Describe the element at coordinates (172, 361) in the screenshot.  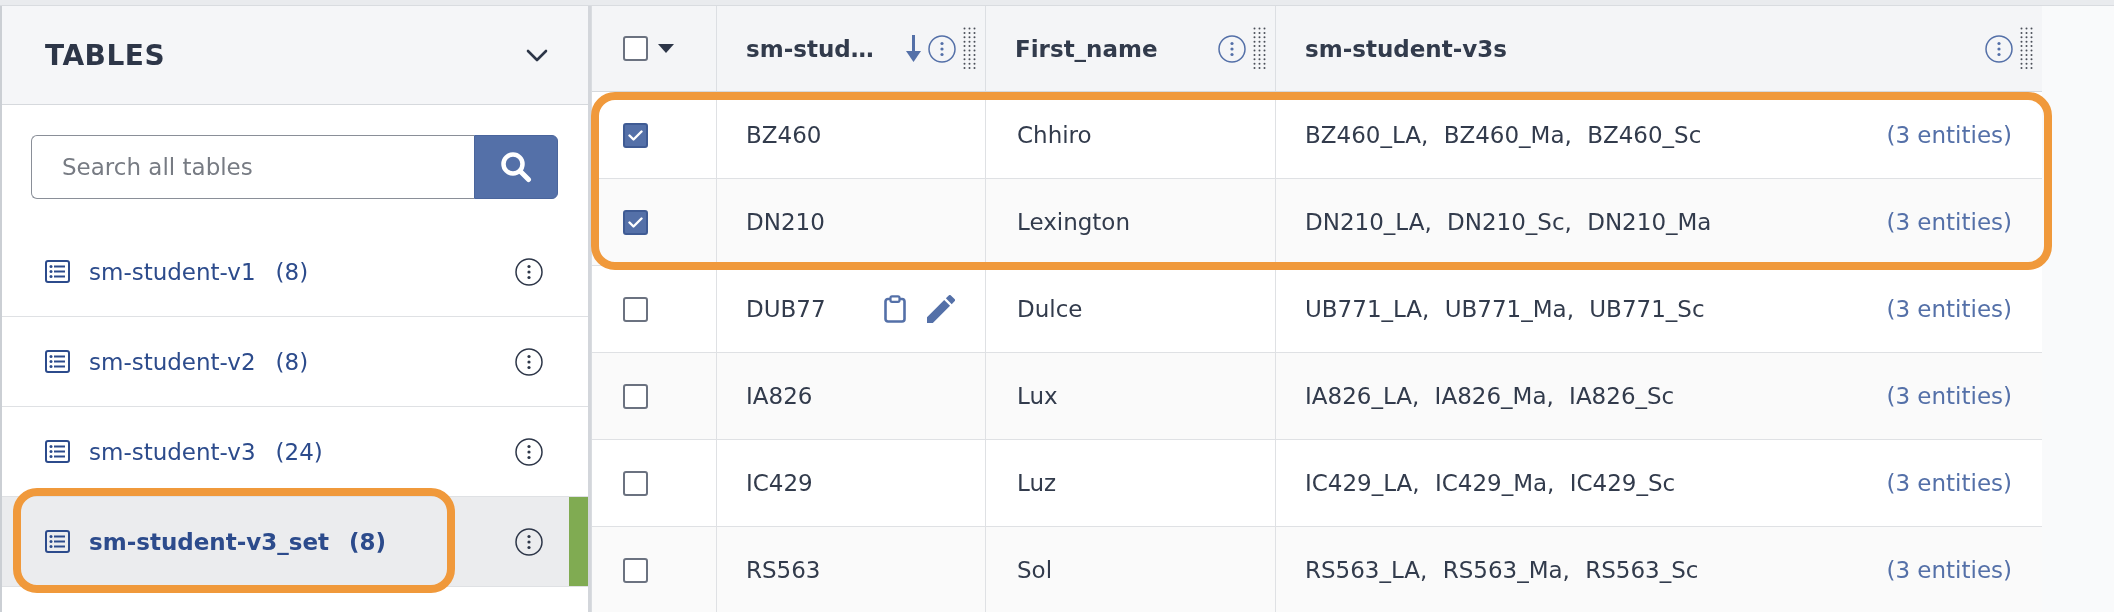
I see `table-name: sm-student-v2` at that location.